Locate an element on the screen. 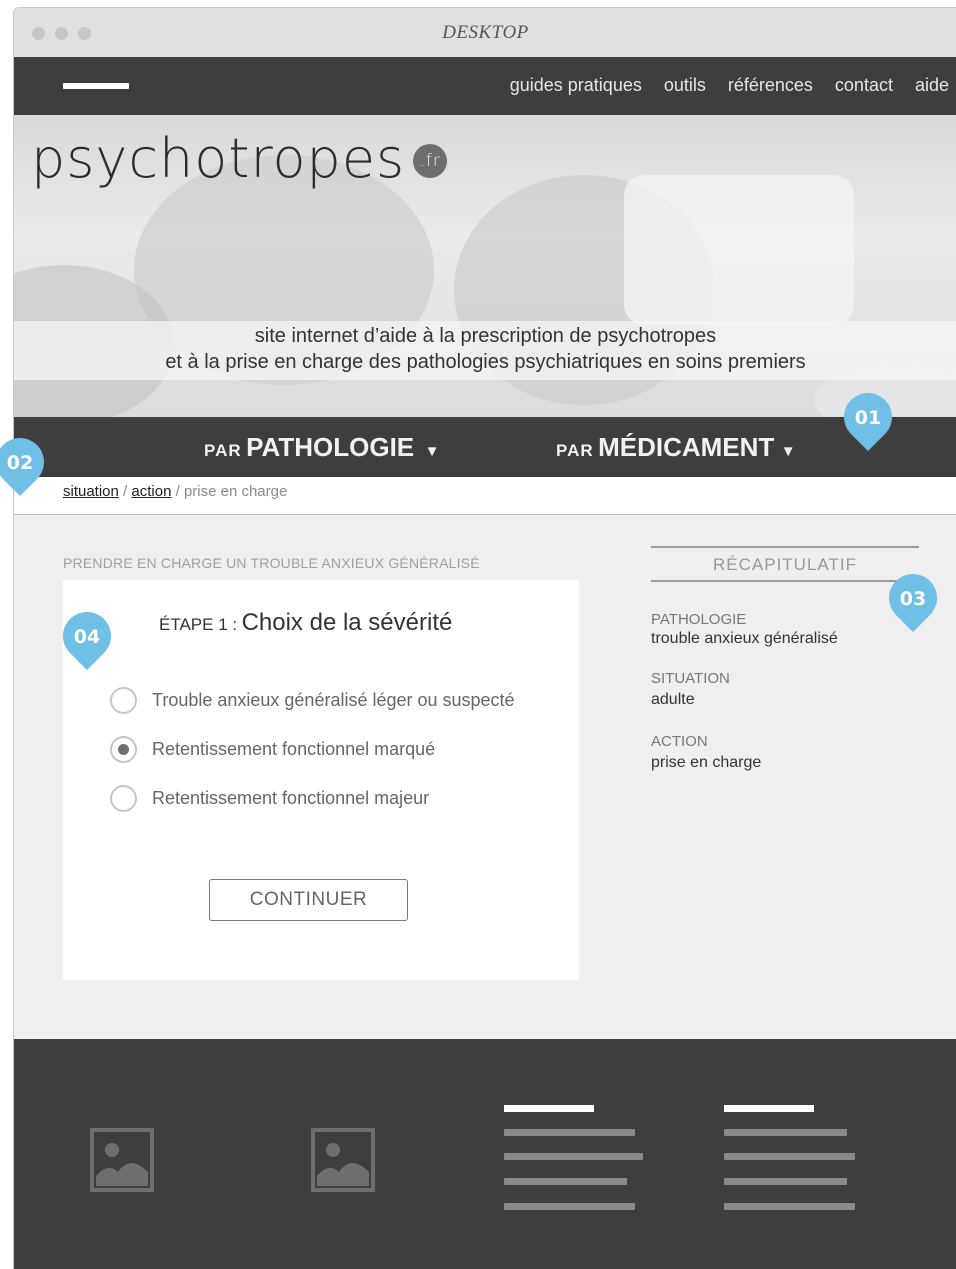 This screenshot has width=956, height=1269. nav-link-aide: aide is located at coordinates (932, 85).